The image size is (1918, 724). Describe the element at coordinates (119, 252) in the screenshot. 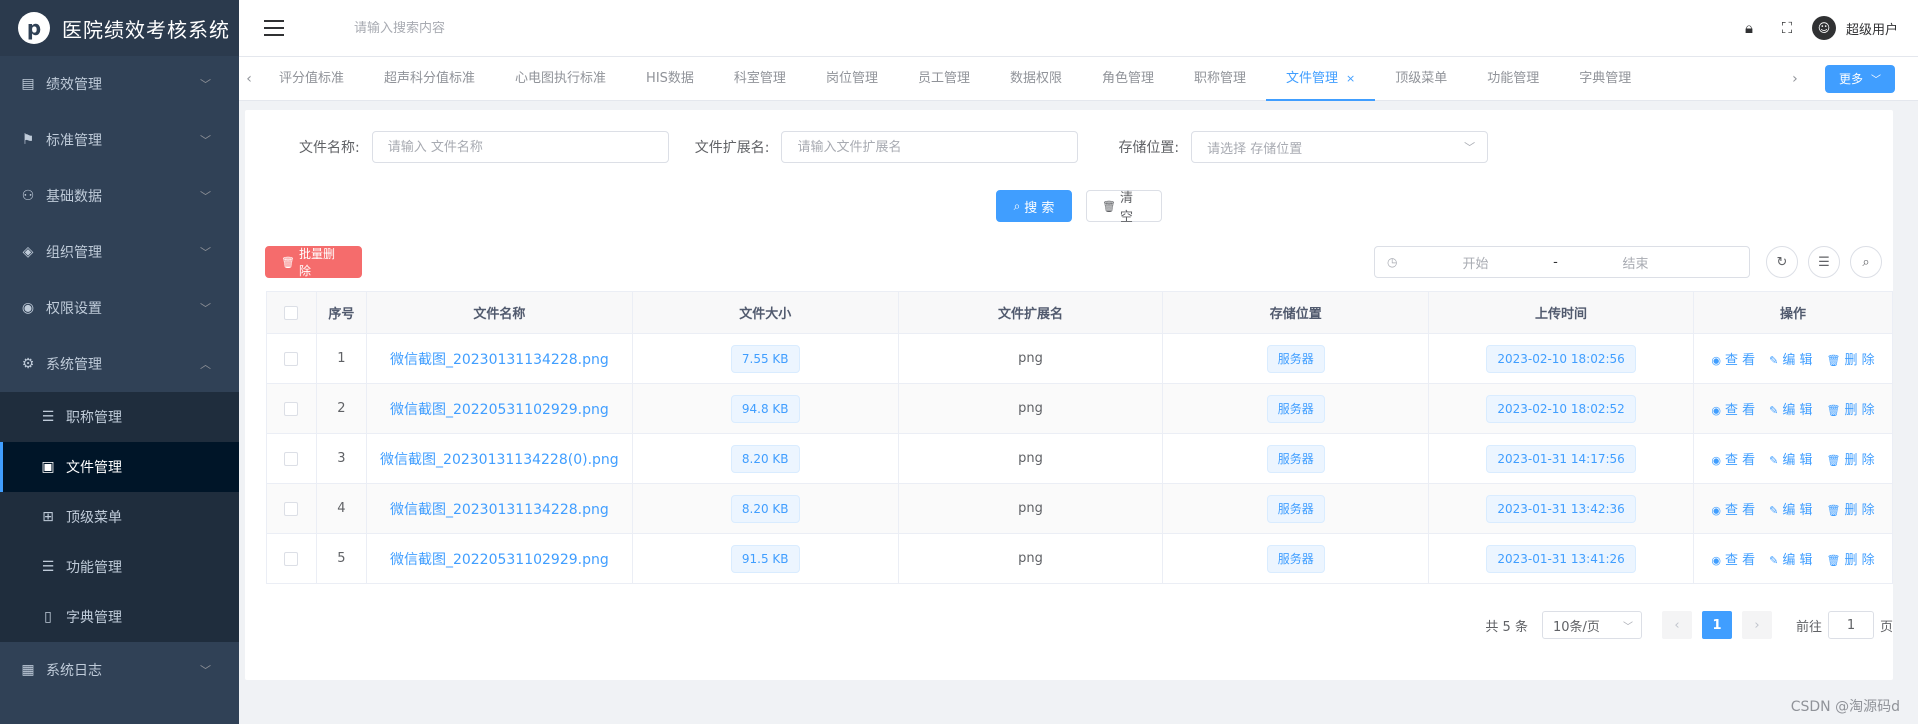

I see `sidebar-item-organization: ◈ 组织管理 ﹀` at that location.